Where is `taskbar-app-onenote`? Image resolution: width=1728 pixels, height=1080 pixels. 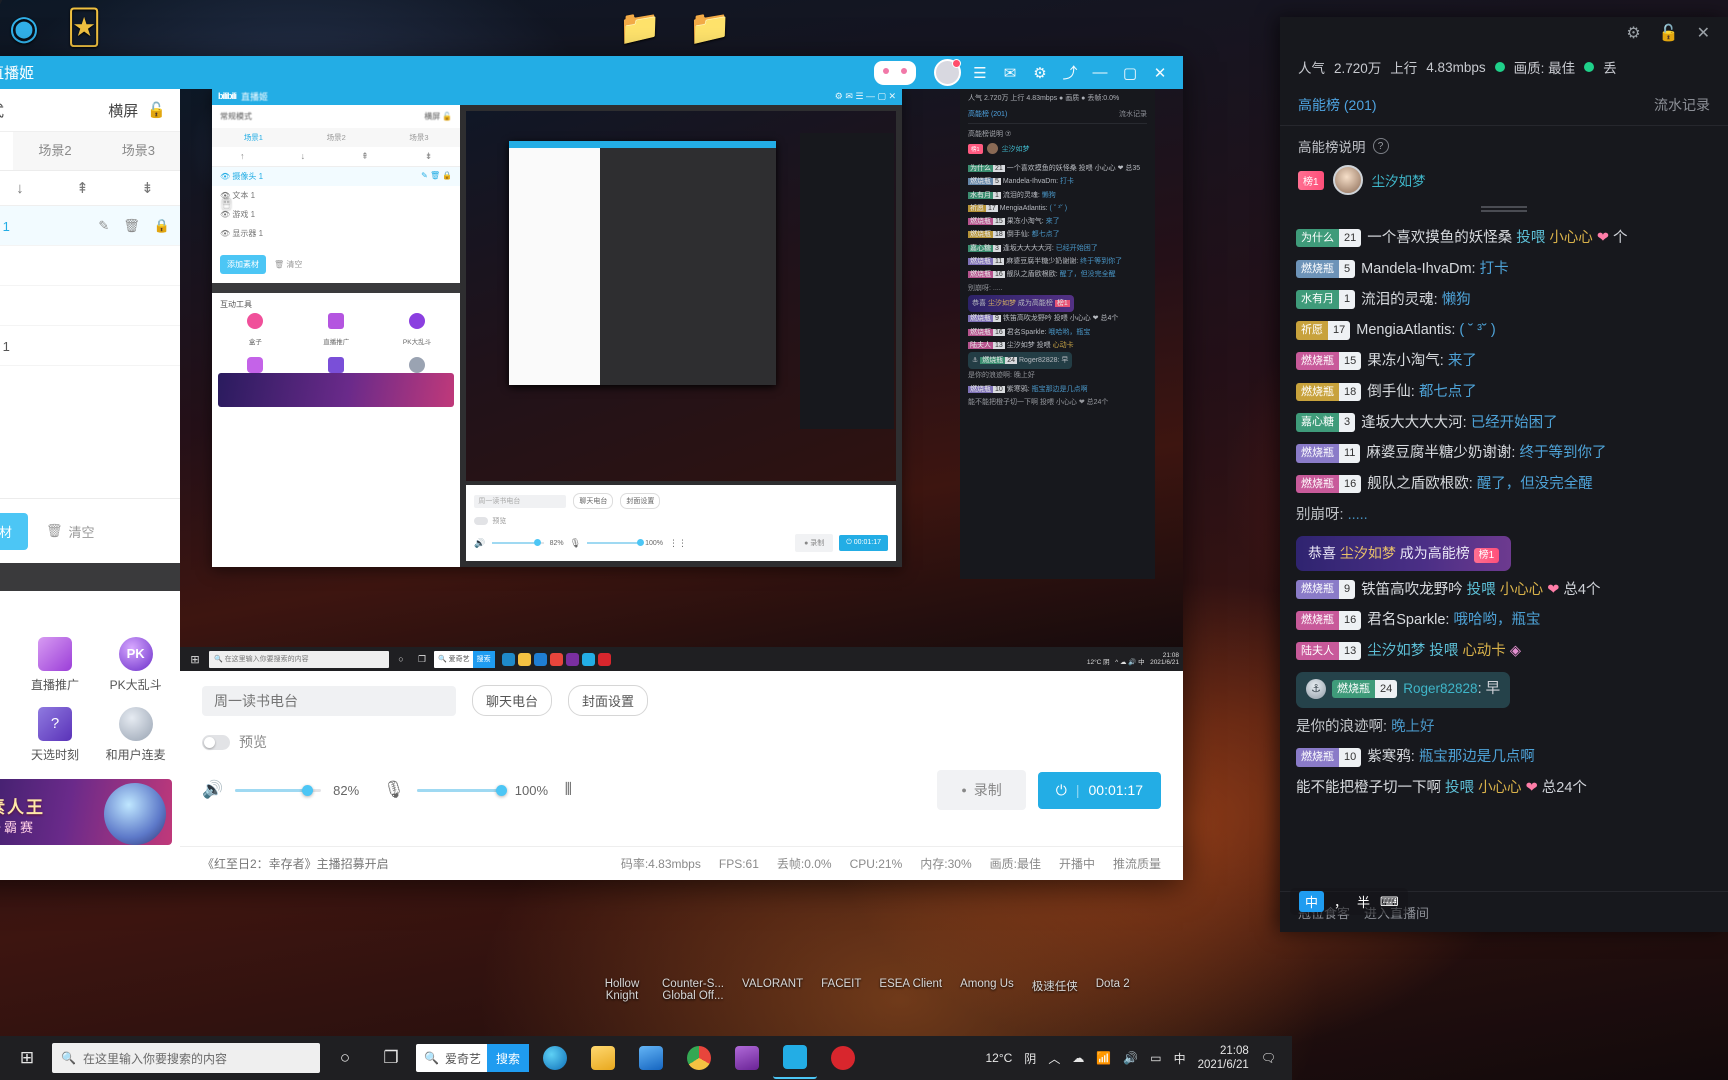 taskbar-app-onenote is located at coordinates (747, 1058).